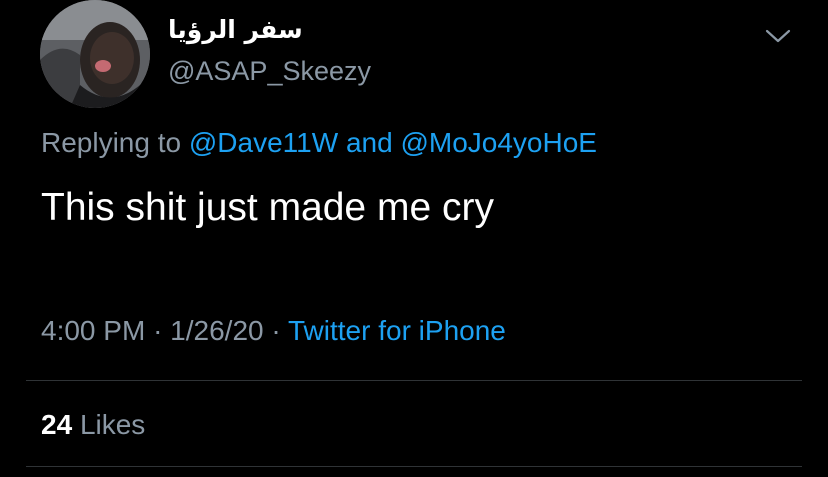 The height and width of the screenshot is (477, 828). Describe the element at coordinates (267, 207) in the screenshot. I see `tweet-text: This shit just made me cry` at that location.